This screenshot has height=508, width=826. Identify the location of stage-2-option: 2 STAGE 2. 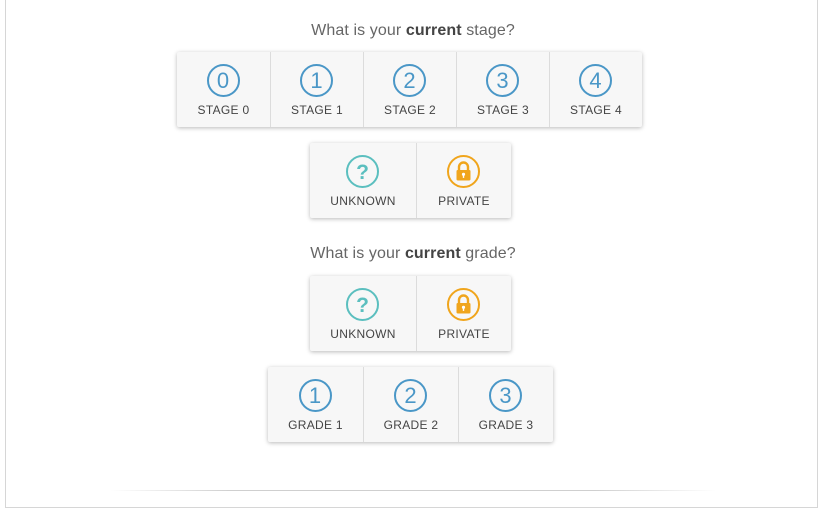
(409, 89).